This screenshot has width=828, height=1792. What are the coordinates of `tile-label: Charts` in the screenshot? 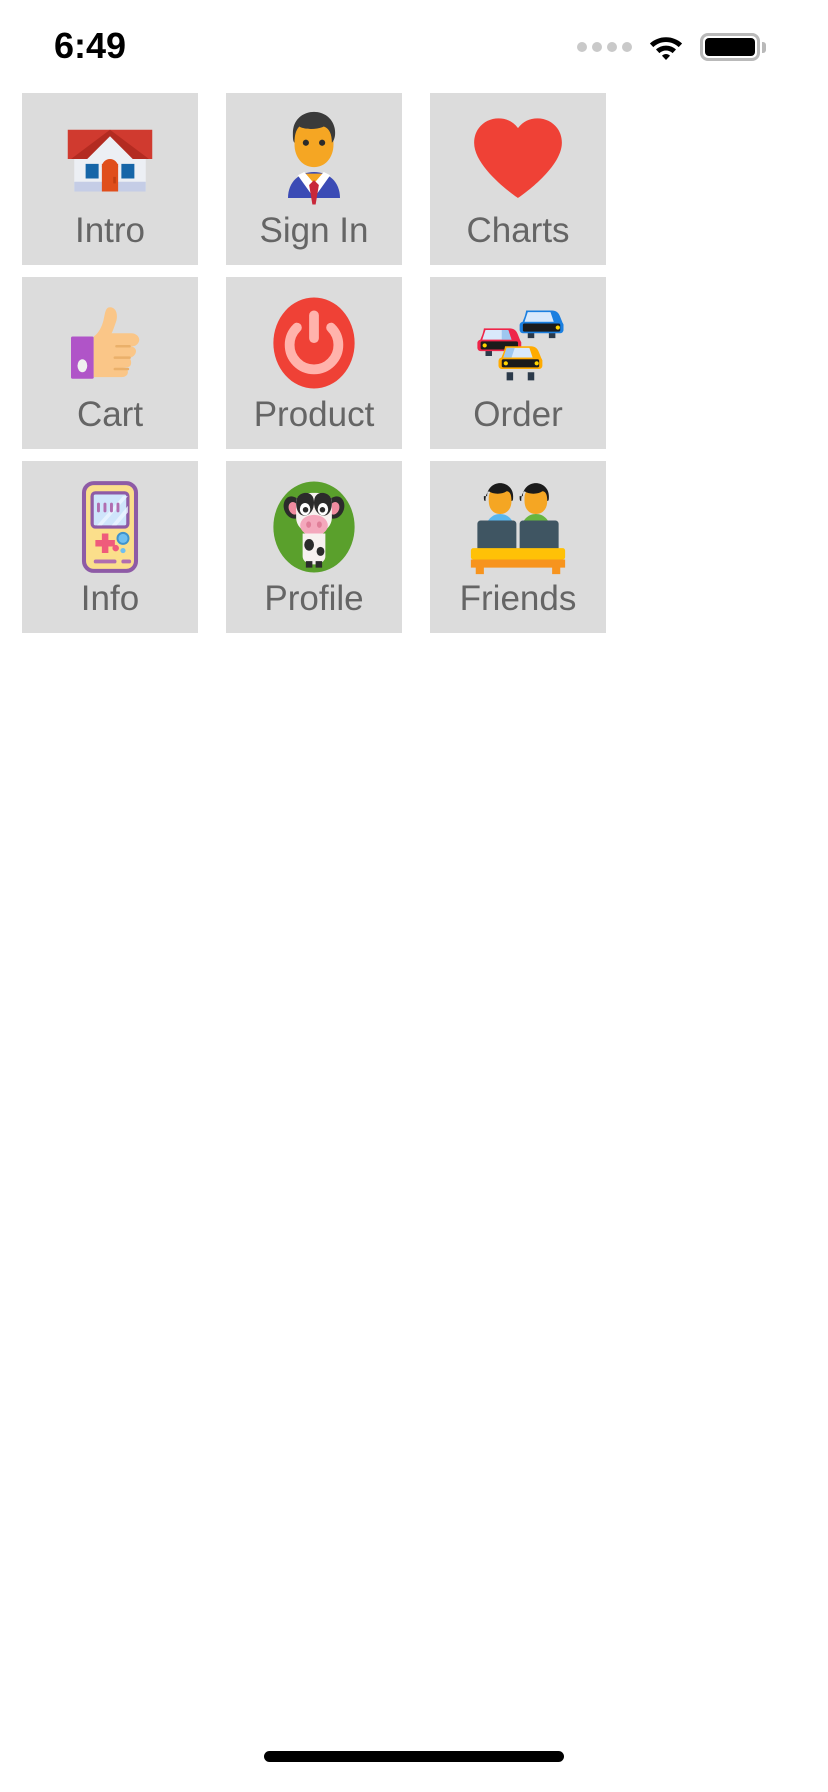 It's located at (518, 230).